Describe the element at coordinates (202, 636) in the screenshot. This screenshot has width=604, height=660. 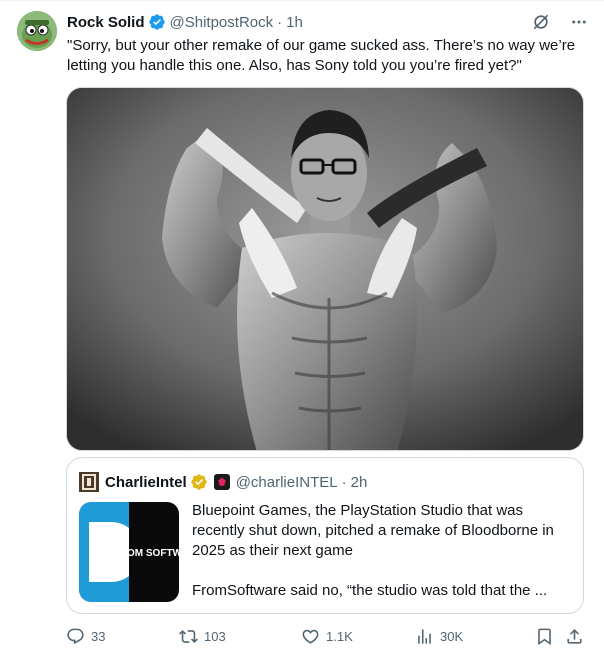
I see `repost-button: 103` at that location.